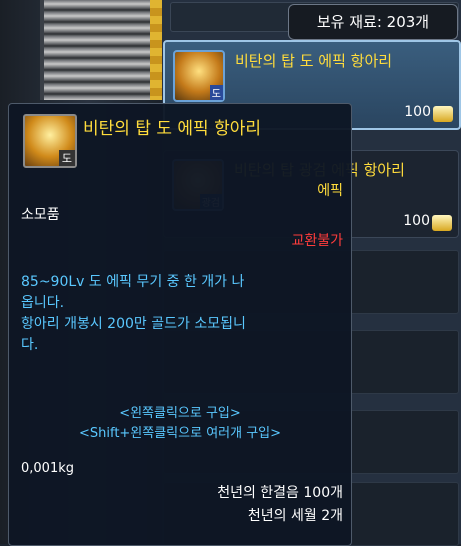 The width and height of the screenshot is (461, 546). Describe the element at coordinates (180, 424) in the screenshot. I see `purchase-help: <왼쪽클릭으로 구입> <Shift+왼쪽클릭으로 여러개 구입>` at that location.